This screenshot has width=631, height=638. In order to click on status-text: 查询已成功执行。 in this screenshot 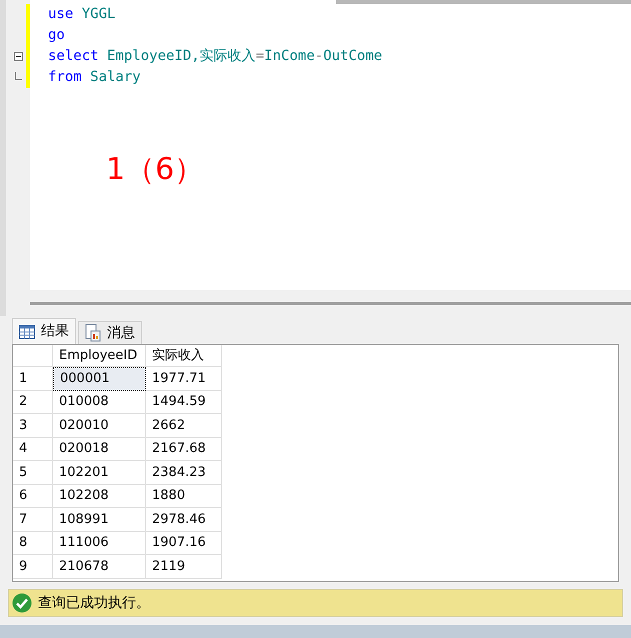, I will do `click(94, 603)`.